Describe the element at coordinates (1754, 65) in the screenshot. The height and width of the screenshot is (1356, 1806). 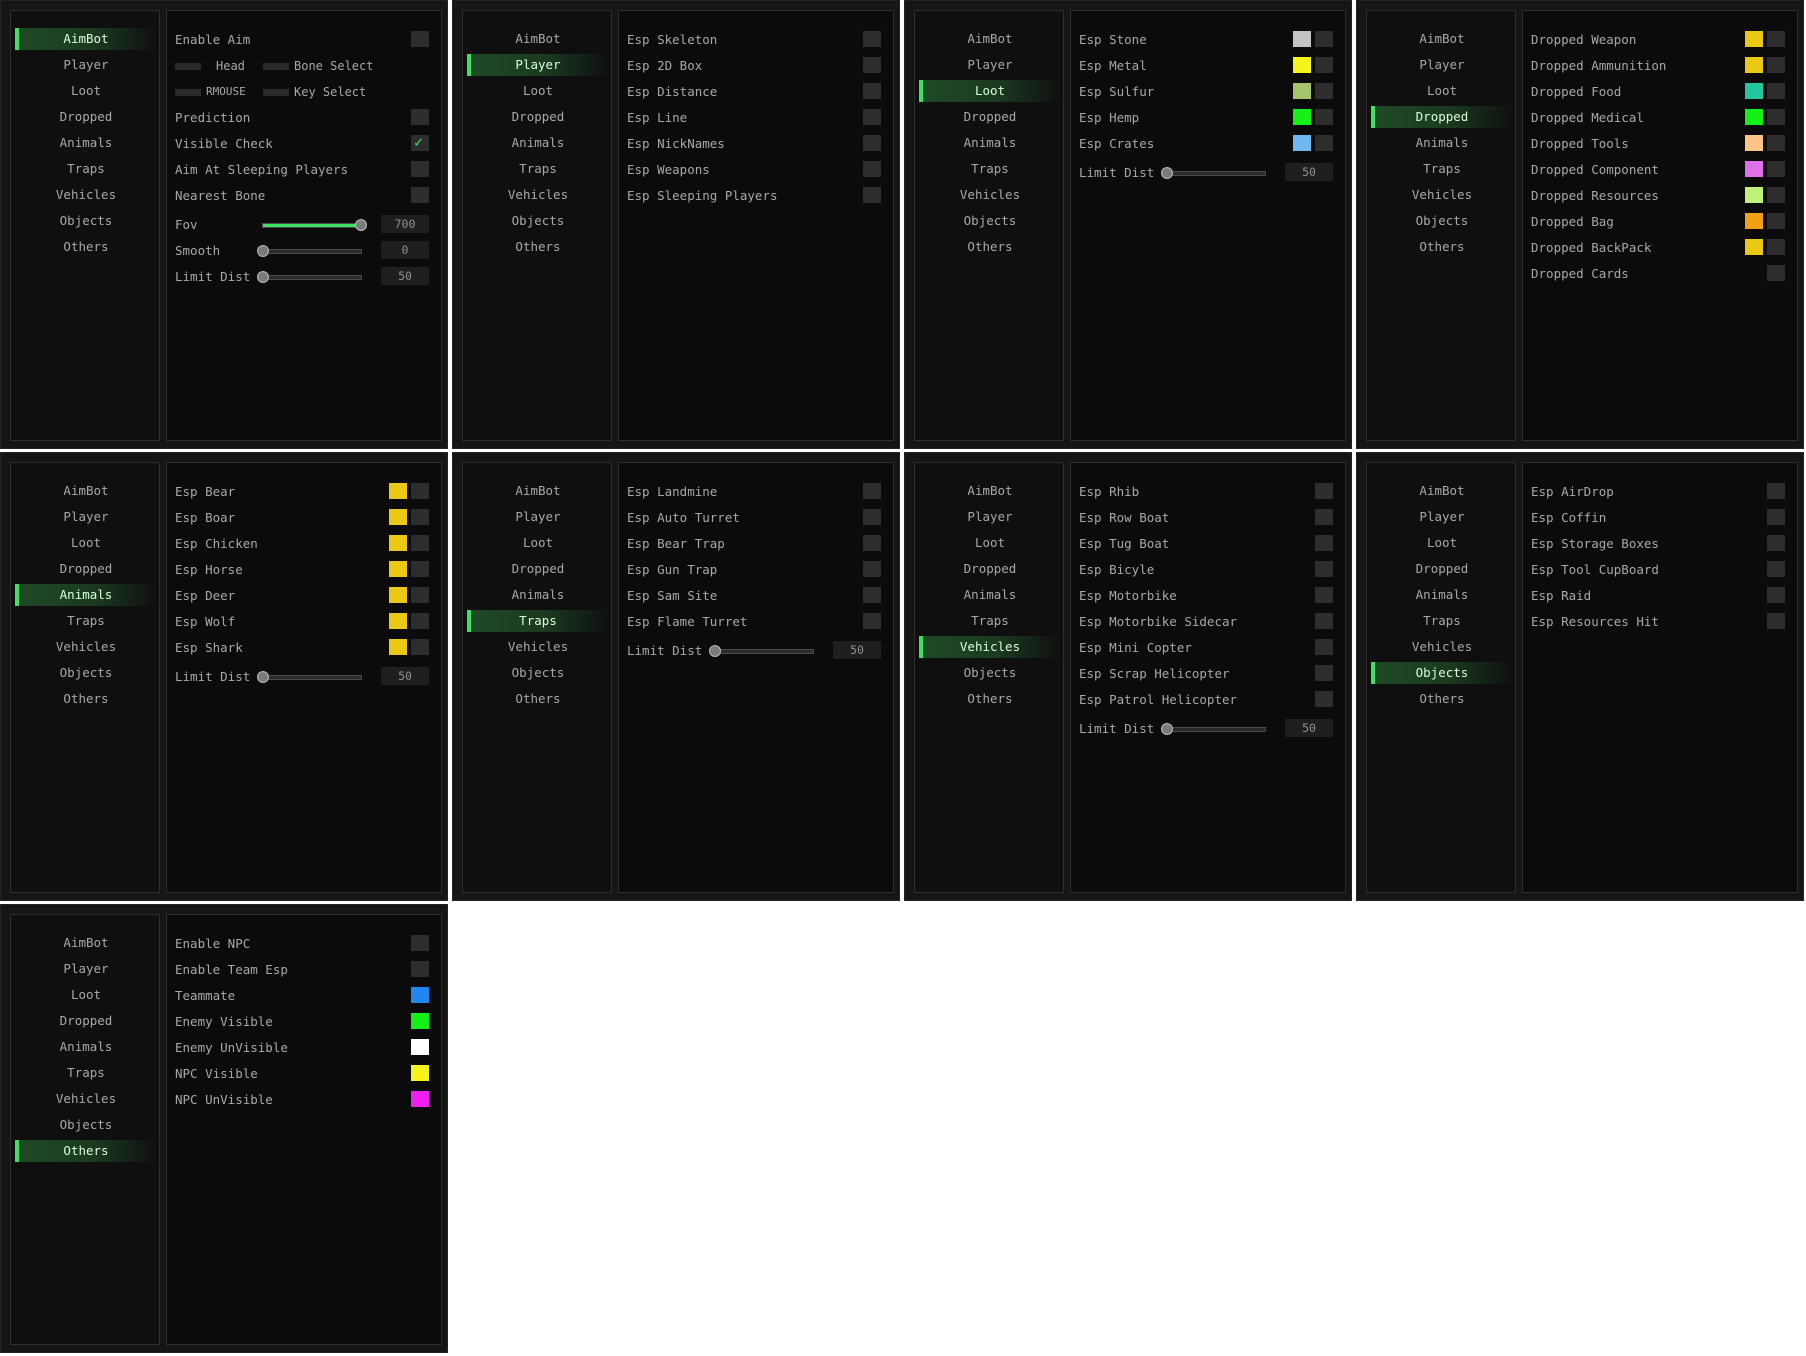
I see `dropped-ammunition-color-swatch` at that location.